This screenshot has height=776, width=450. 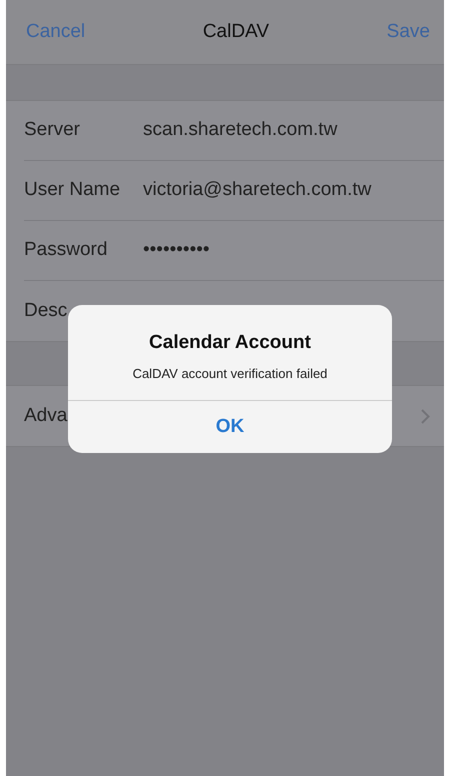 I want to click on field-value: victoria@sharetech.com.tw, so click(x=257, y=190).